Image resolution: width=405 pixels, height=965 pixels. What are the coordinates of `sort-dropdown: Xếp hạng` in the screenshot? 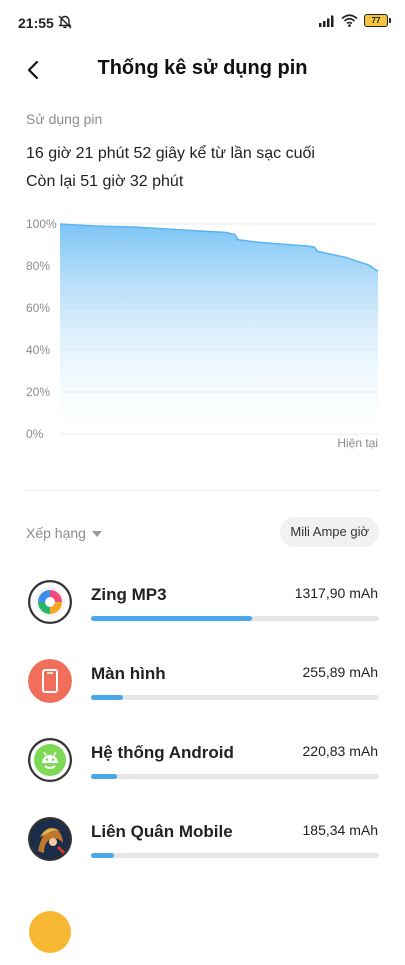 It's located at (64, 533).